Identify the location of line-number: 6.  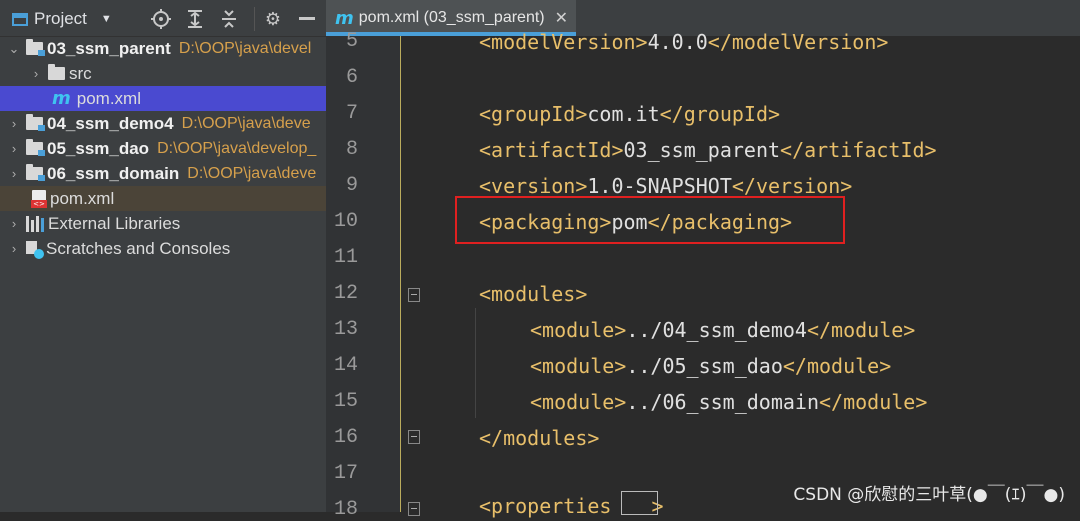
(351, 77).